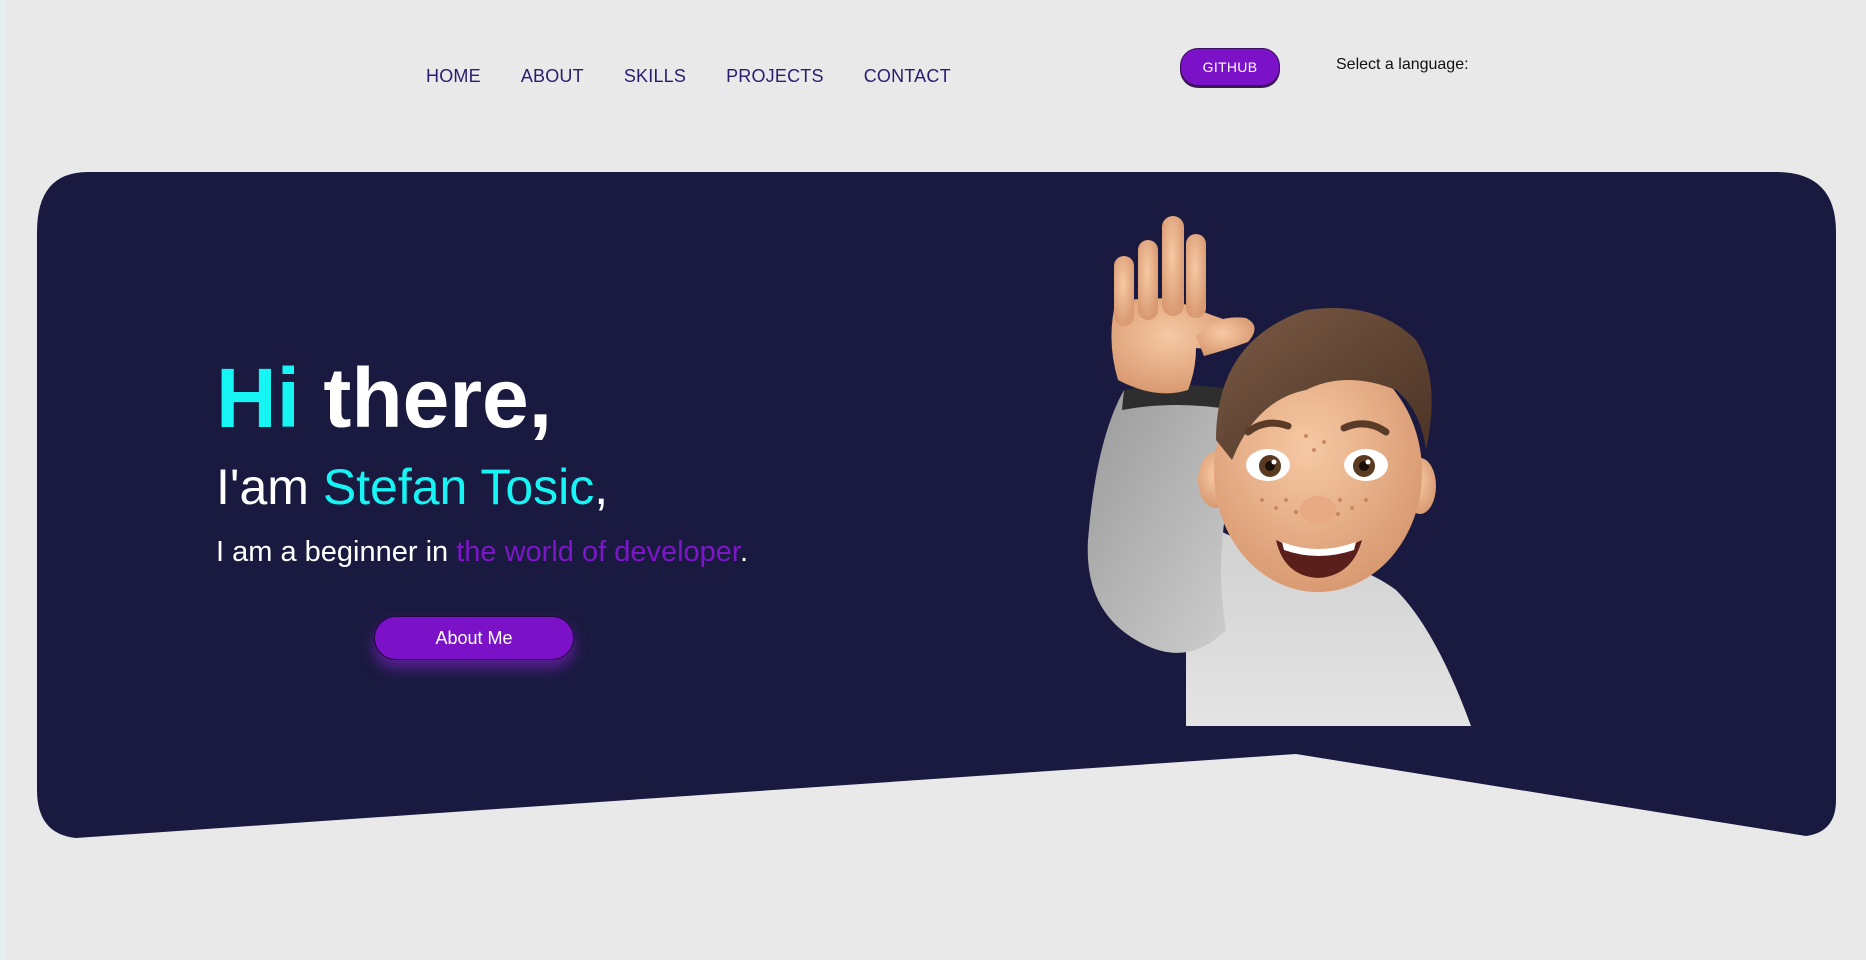  Describe the element at coordinates (458, 487) in the screenshot. I see `hero-name: Stefan Tosic` at that location.